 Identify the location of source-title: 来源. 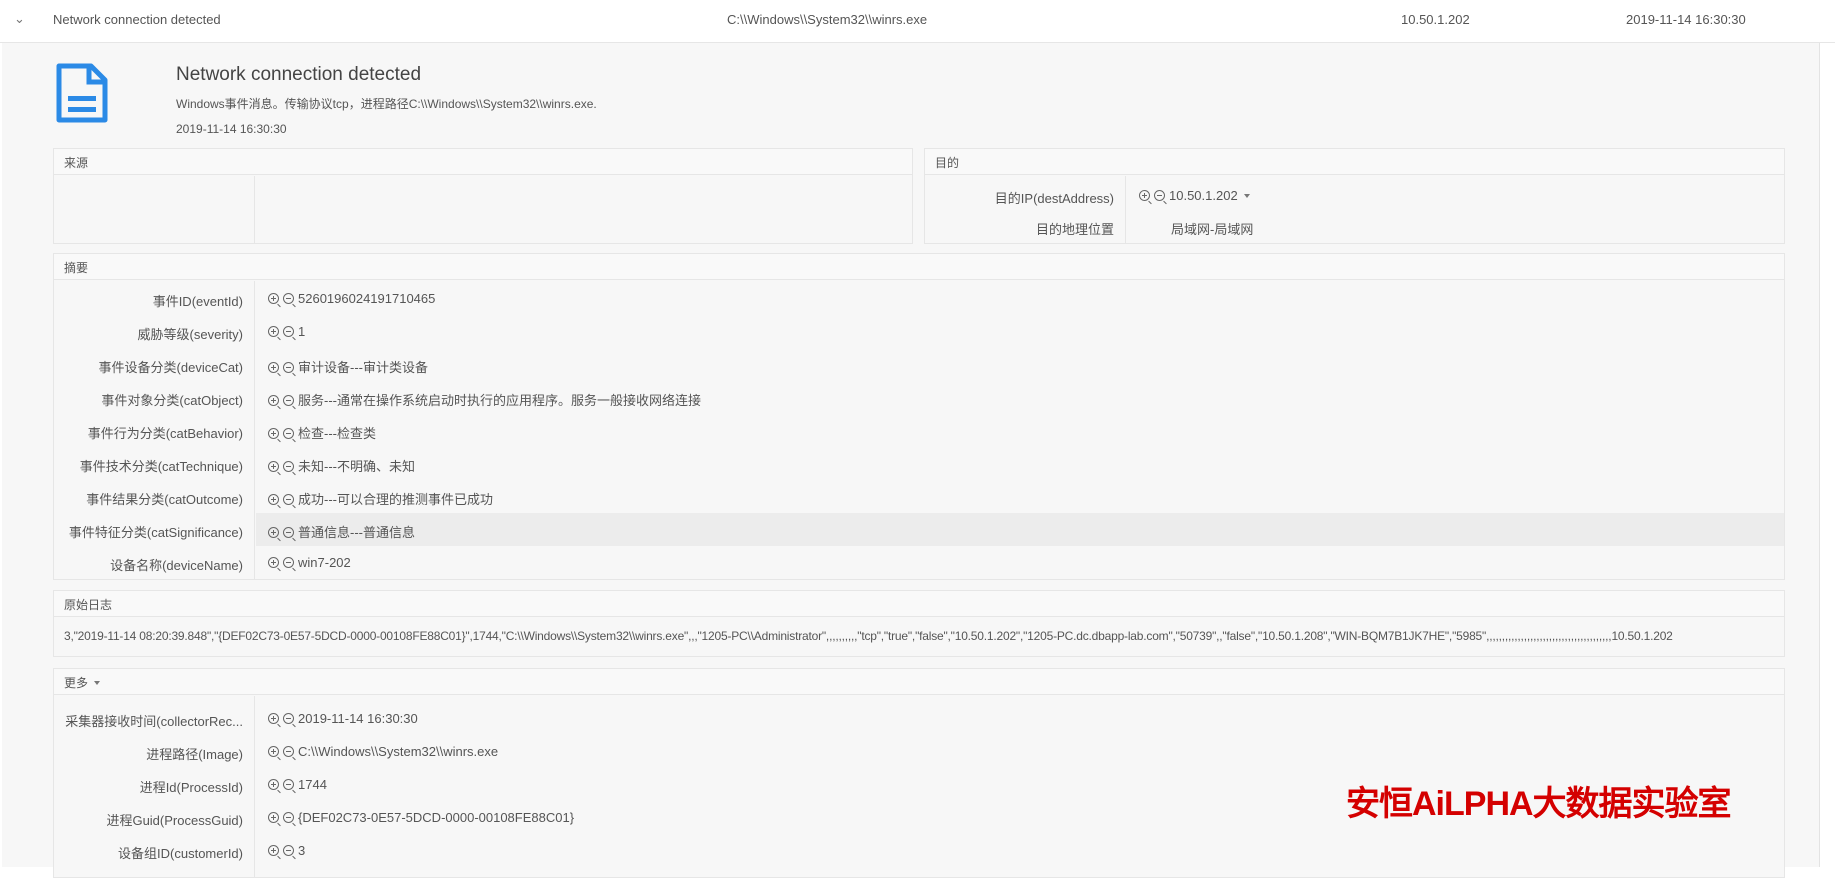
(483, 162).